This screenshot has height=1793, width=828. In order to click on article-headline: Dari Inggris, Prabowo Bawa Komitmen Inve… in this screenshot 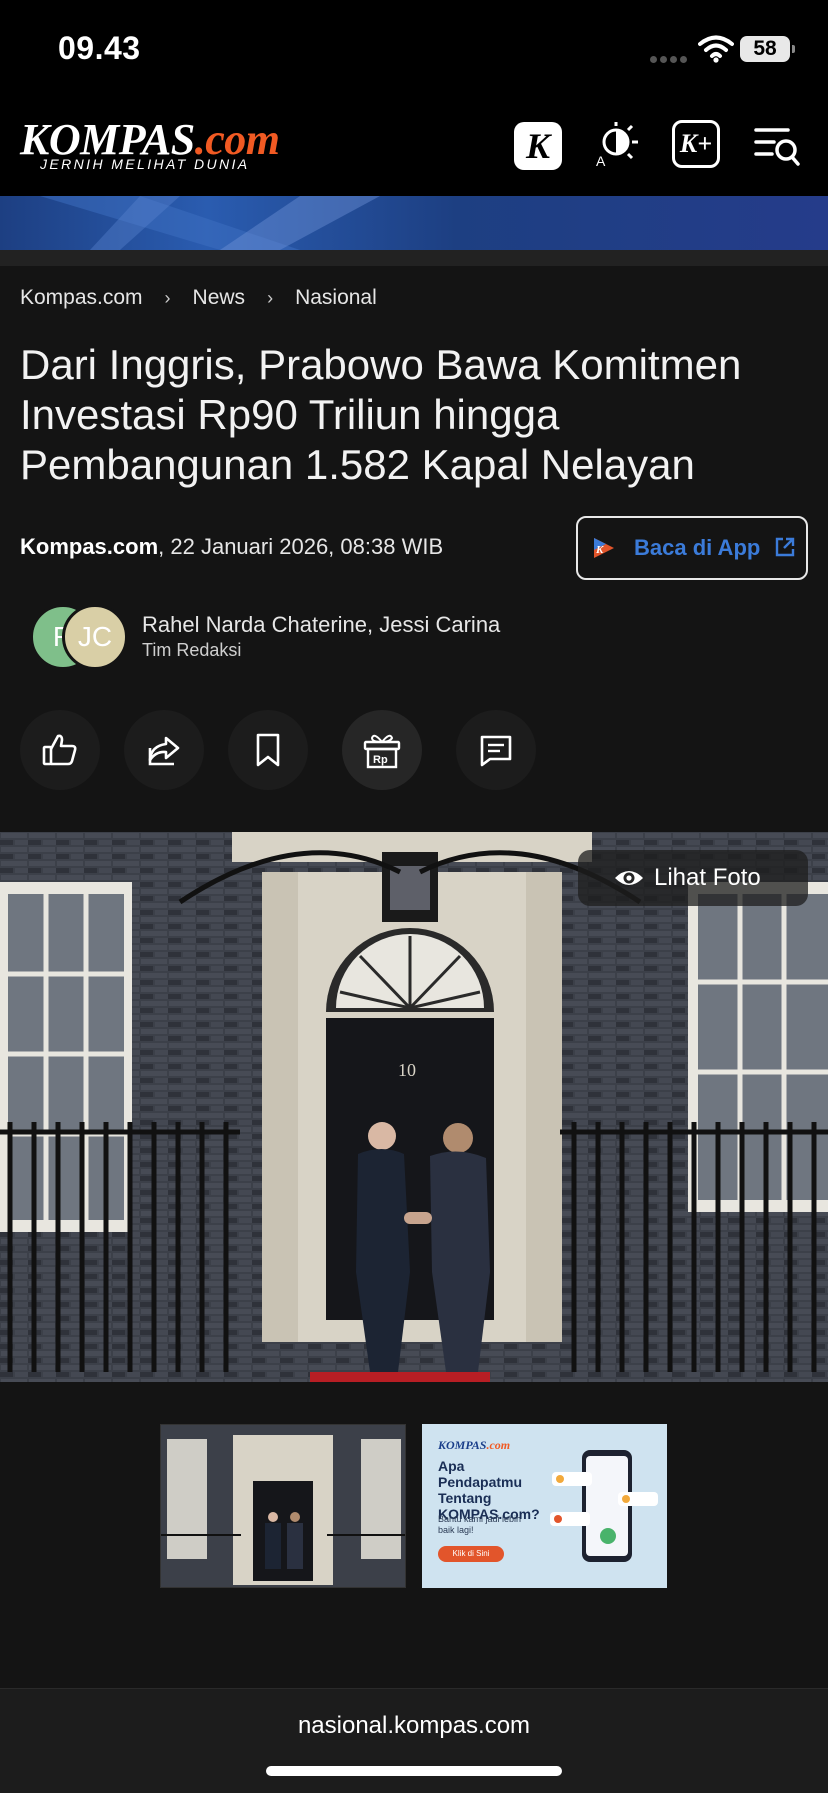, I will do `click(381, 414)`.